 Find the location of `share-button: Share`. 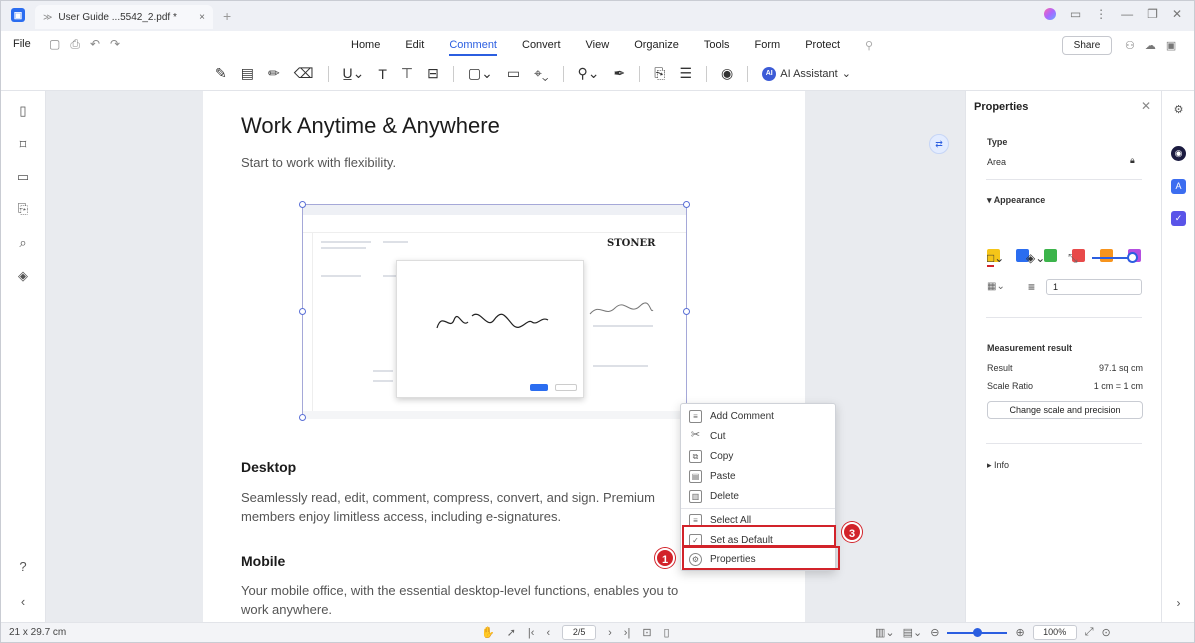

share-button: Share is located at coordinates (1087, 45).